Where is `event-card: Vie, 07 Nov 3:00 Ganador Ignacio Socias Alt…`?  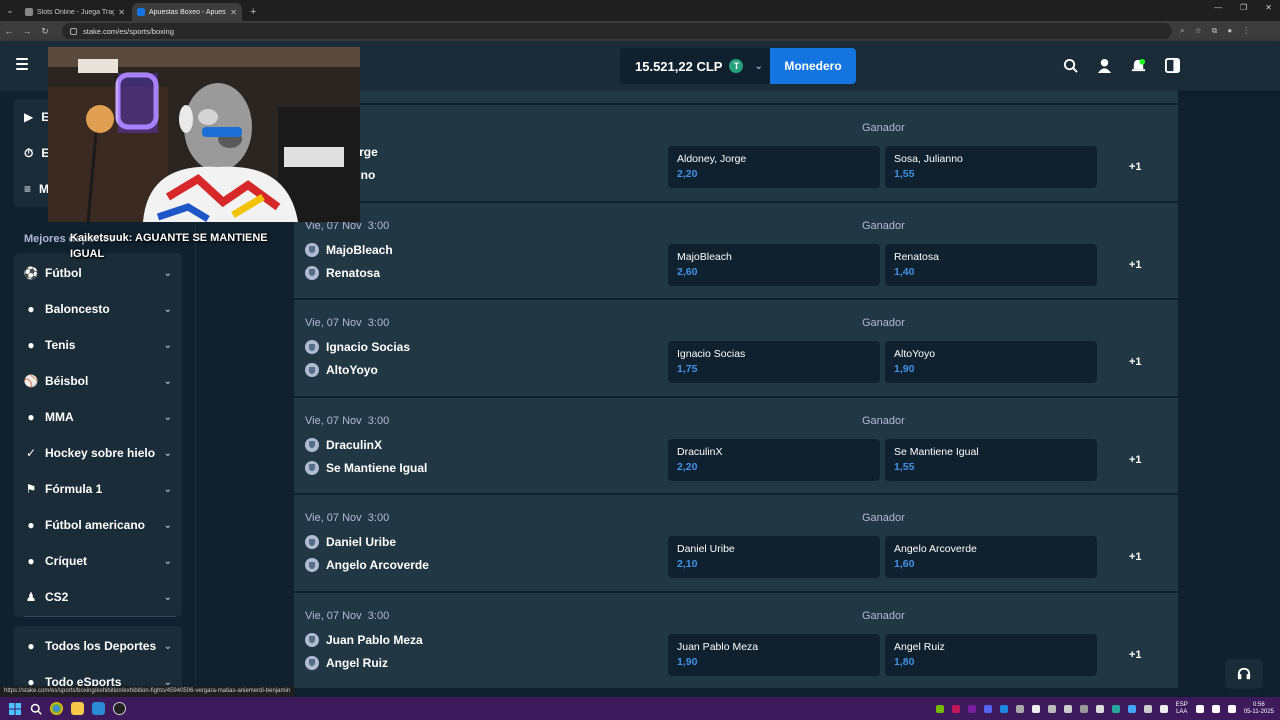
event-card: Vie, 07 Nov 3:00 Ganador Ignacio Socias Alt… is located at coordinates (736, 349).